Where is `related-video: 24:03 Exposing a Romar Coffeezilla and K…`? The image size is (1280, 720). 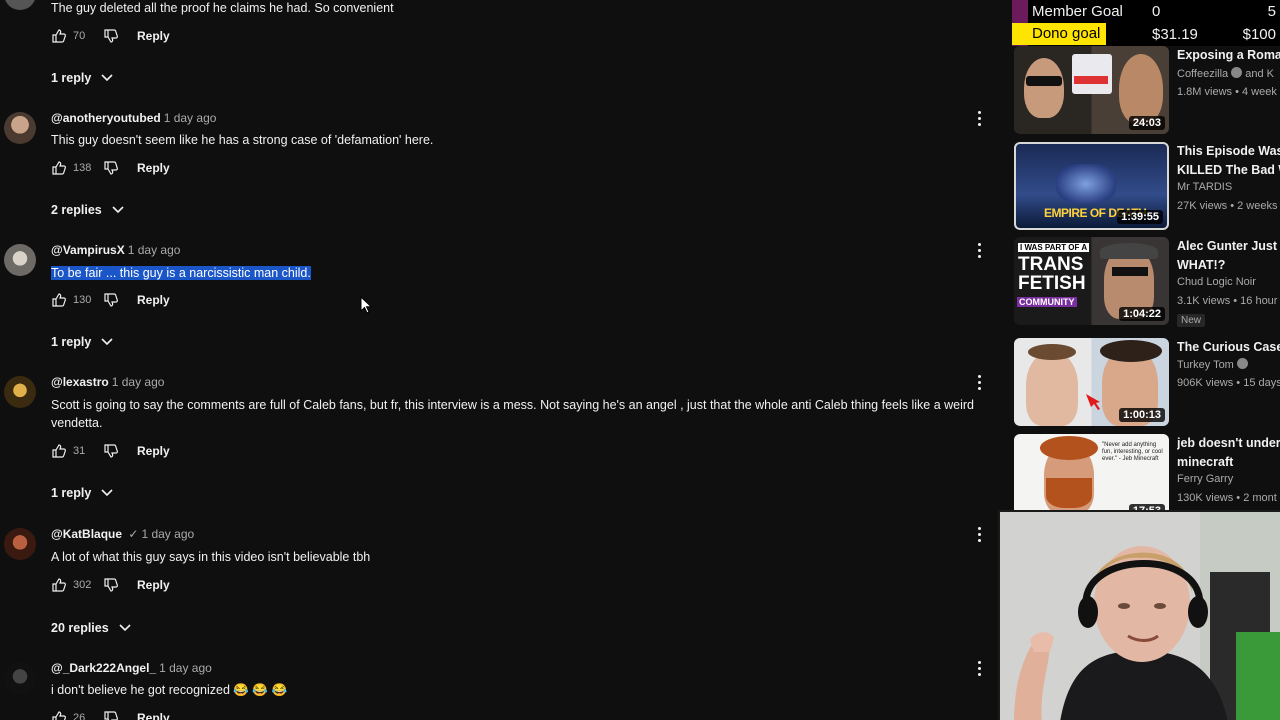
related-video: 24:03 Exposing a Romar Coffeezilla and K… is located at coordinates (1146, 92).